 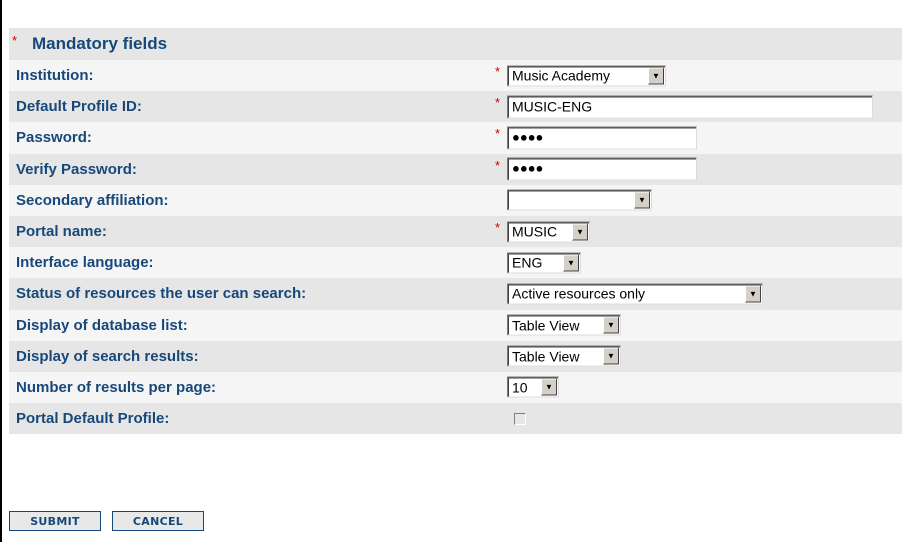 What do you see at coordinates (455, 387) in the screenshot?
I see `row-results-per-page: Number of results per page: 10 ▼` at bounding box center [455, 387].